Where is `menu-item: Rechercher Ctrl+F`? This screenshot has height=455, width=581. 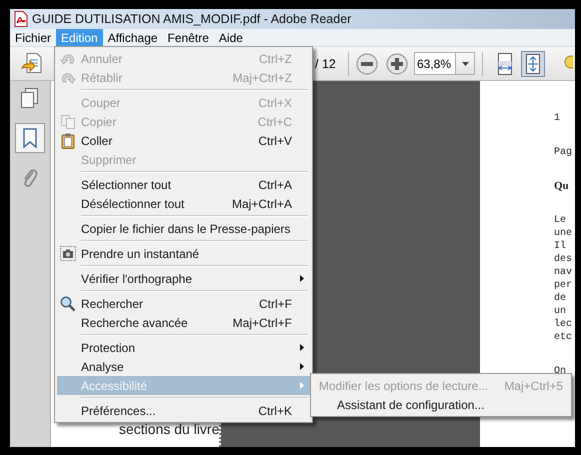 menu-item: Rechercher Ctrl+F is located at coordinates (183, 303).